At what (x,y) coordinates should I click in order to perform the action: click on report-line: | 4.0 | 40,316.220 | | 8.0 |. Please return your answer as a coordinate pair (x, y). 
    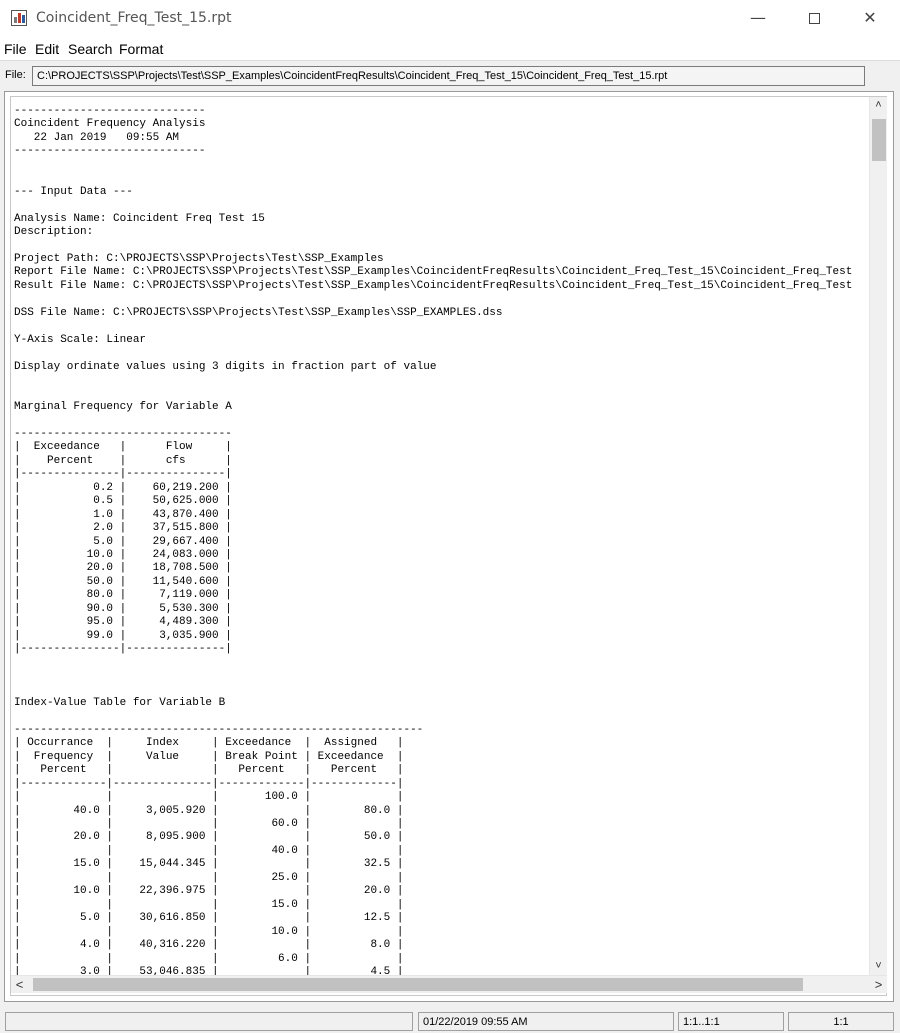
    Looking at the image, I should click on (209, 945).